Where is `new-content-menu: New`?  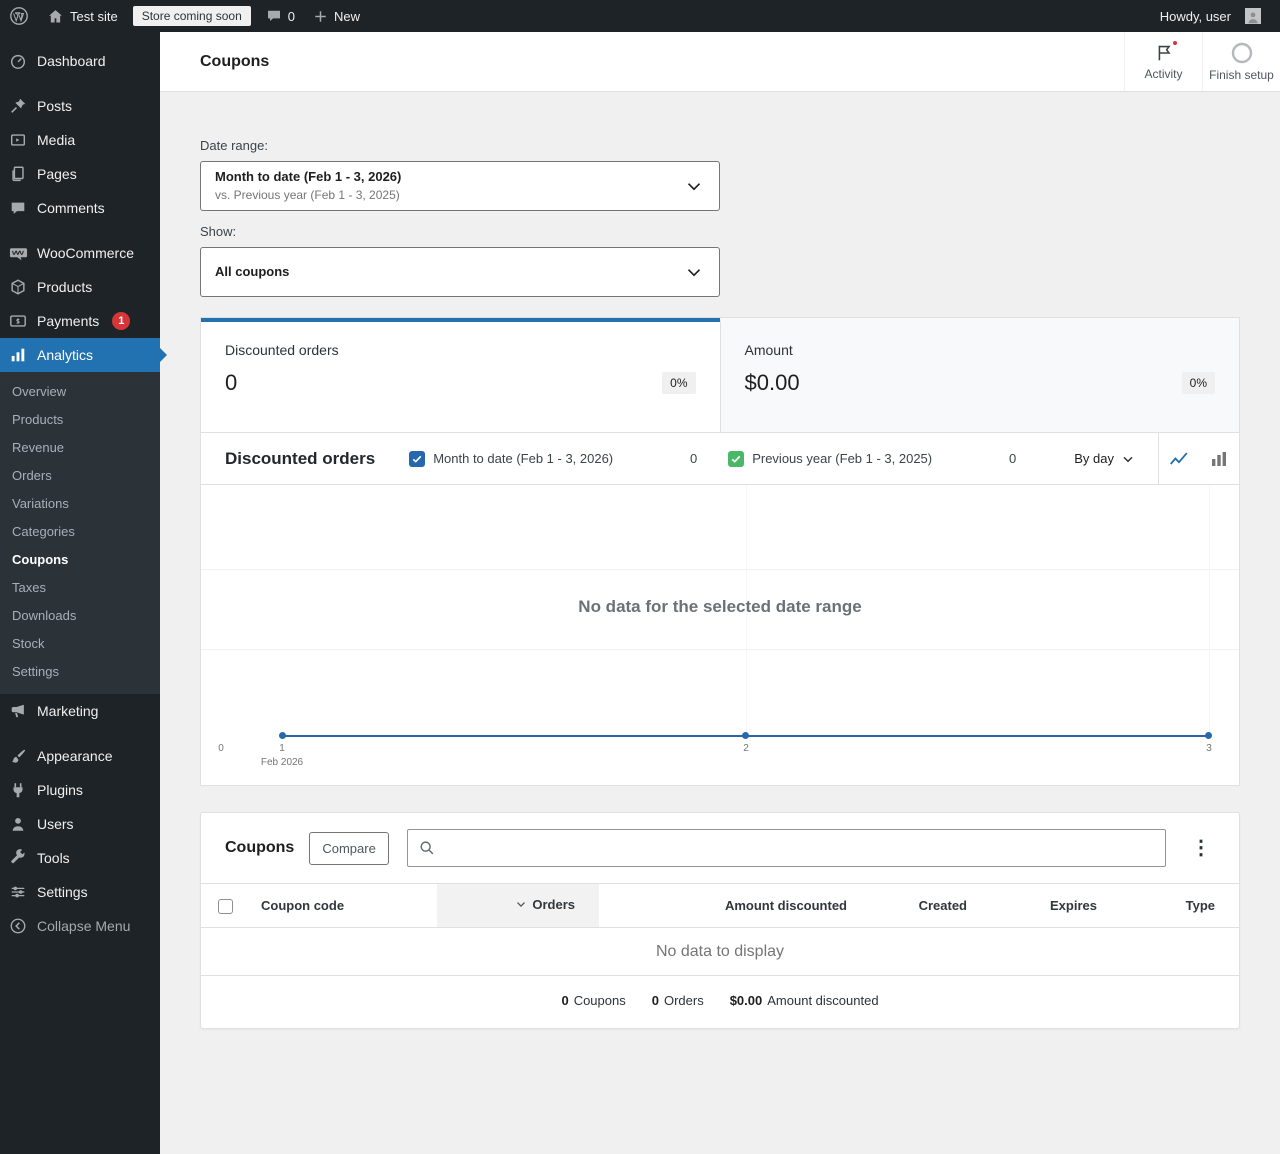
new-content-menu: New is located at coordinates (336, 16).